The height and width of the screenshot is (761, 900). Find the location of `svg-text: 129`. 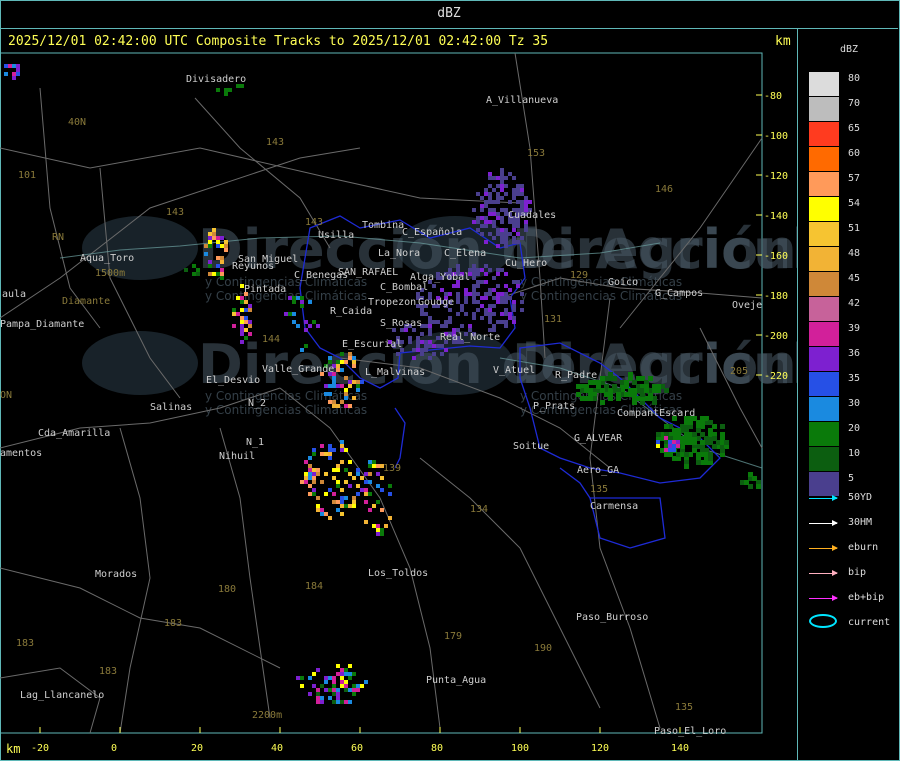

svg-text: 129 is located at coordinates (579, 275).